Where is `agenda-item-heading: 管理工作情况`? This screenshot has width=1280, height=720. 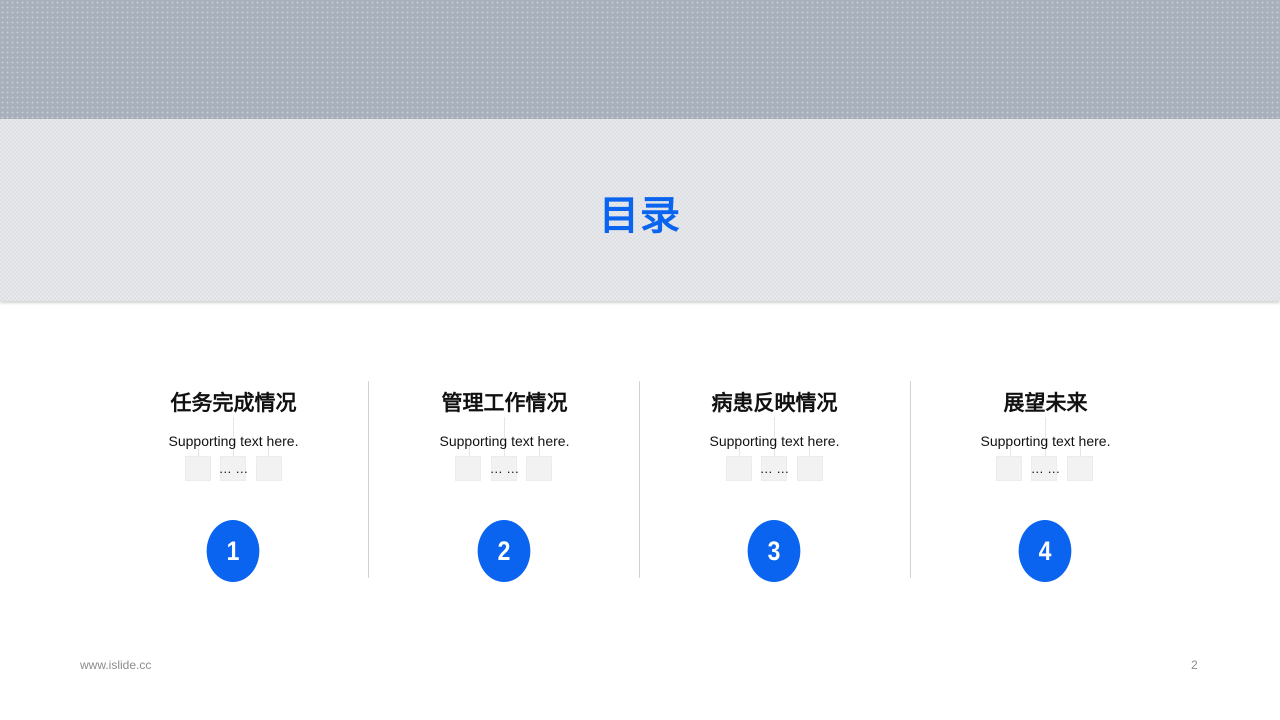 agenda-item-heading: 管理工作情况 is located at coordinates (504, 403).